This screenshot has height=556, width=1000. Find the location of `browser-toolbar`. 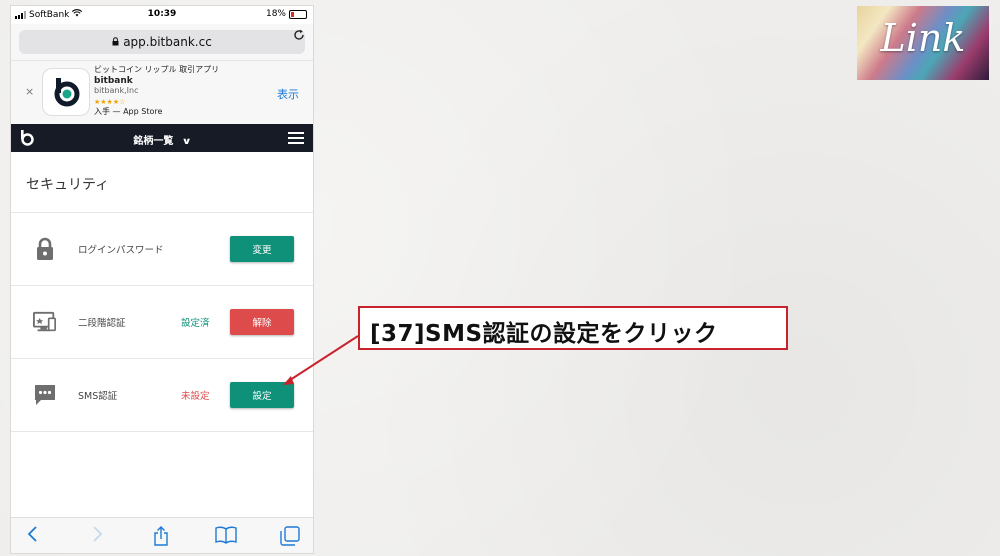

browser-toolbar is located at coordinates (162, 535).